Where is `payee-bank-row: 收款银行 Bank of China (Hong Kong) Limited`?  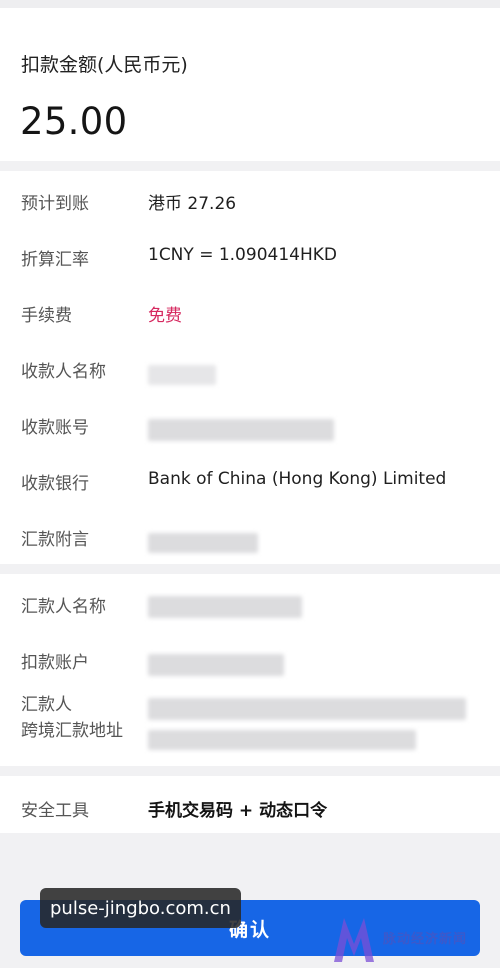 payee-bank-row: 收款银行 Bank of China (Hong Kong) Limited is located at coordinates (250, 489).